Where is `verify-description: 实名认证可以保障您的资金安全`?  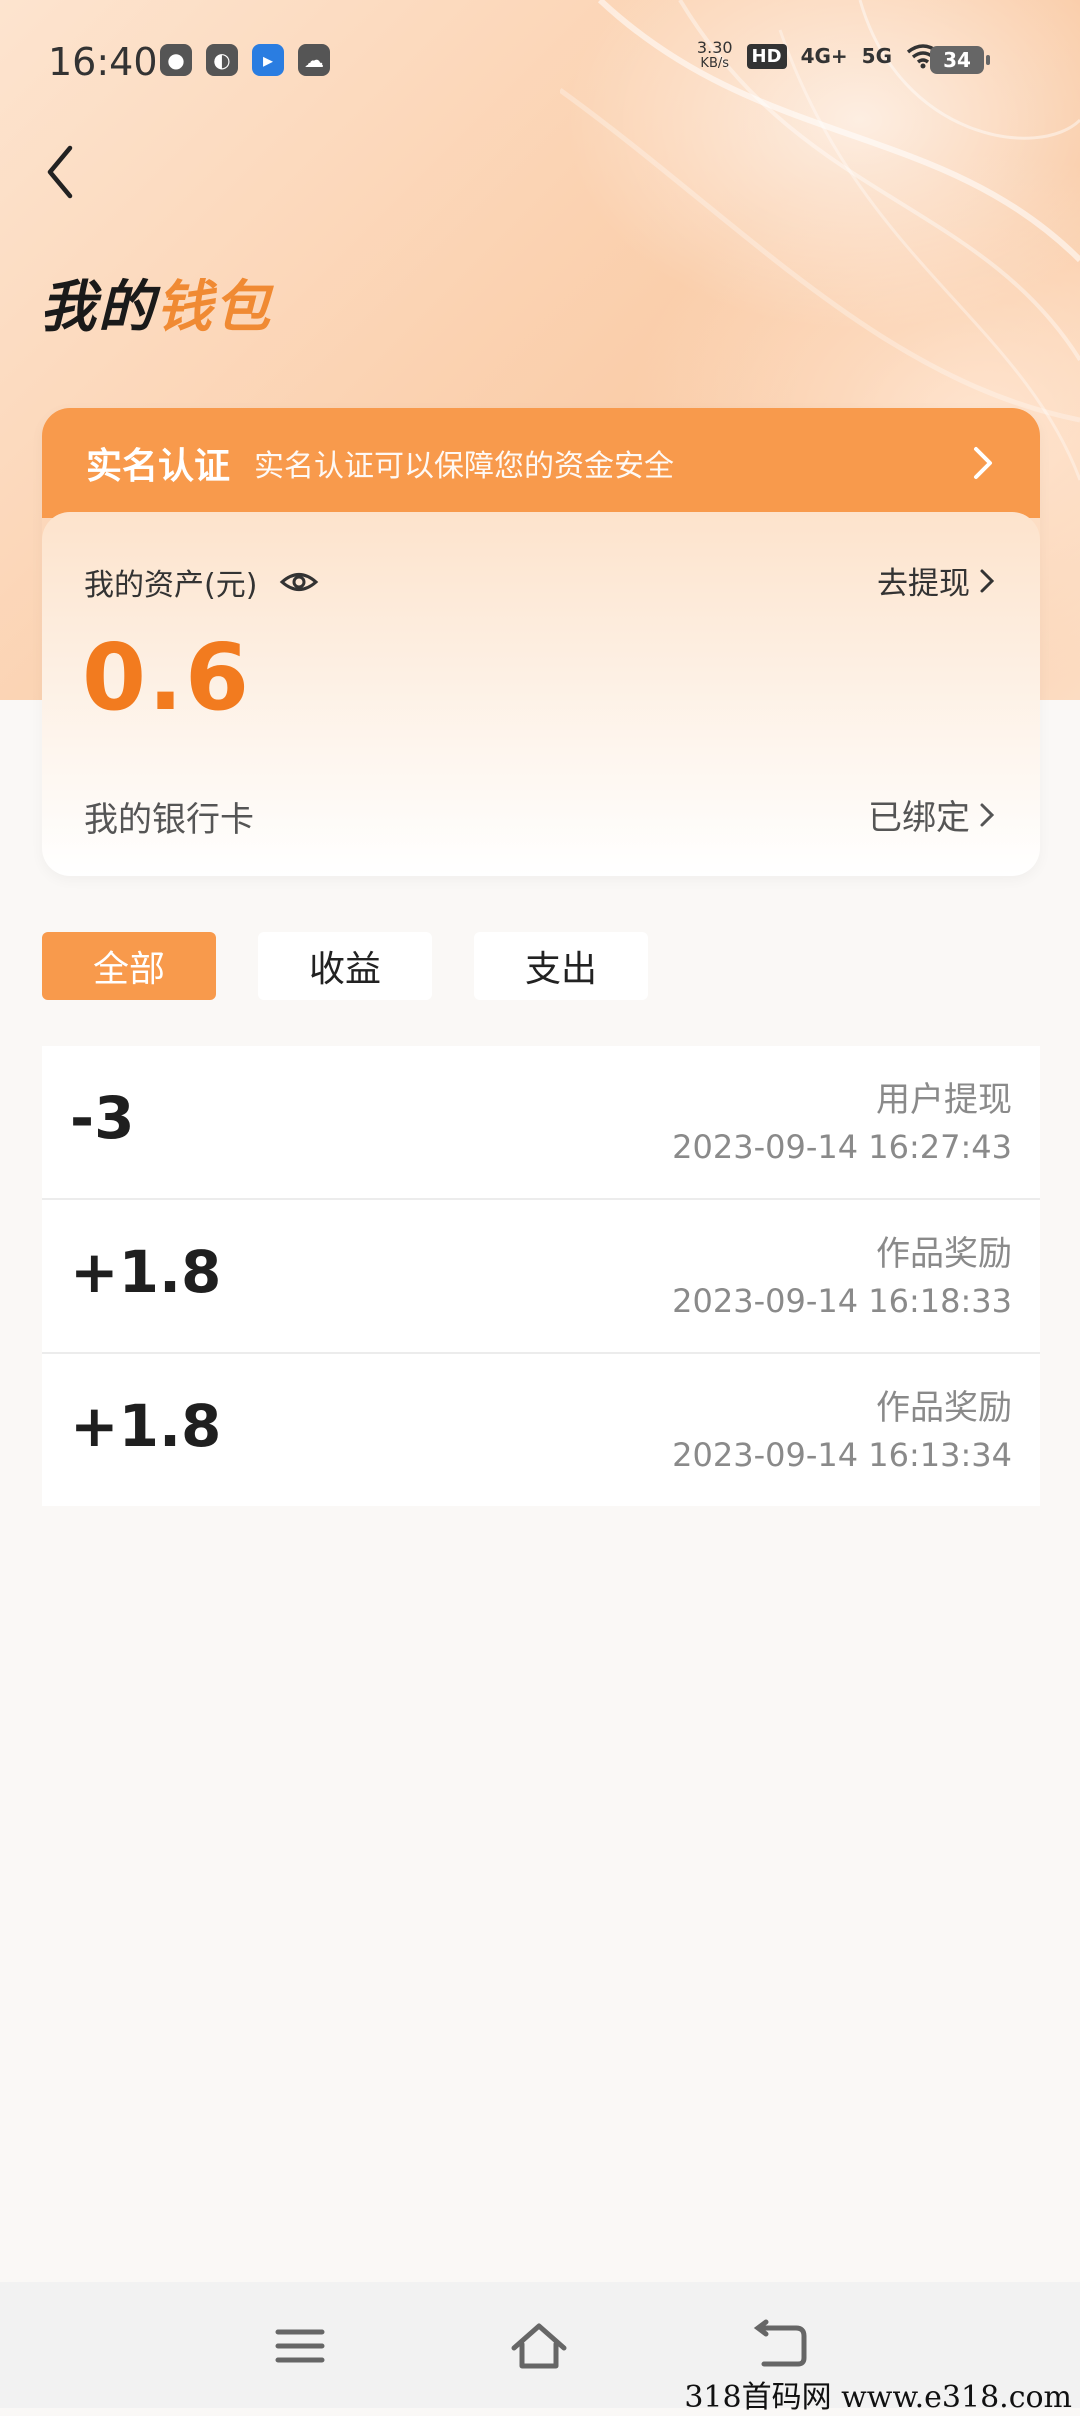 verify-description: 实名认证可以保障您的资金安全 is located at coordinates (464, 466).